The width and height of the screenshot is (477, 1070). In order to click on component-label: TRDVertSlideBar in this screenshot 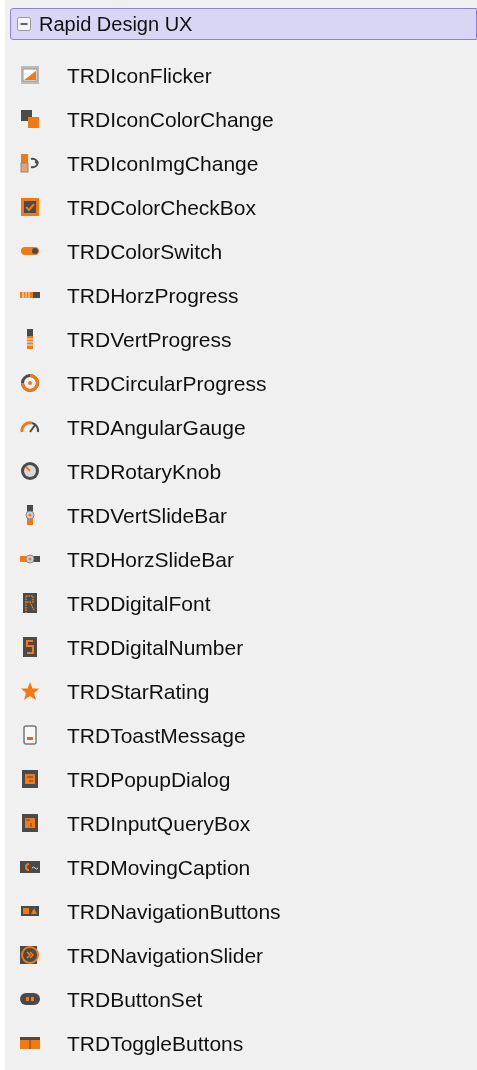, I will do `click(147, 515)`.